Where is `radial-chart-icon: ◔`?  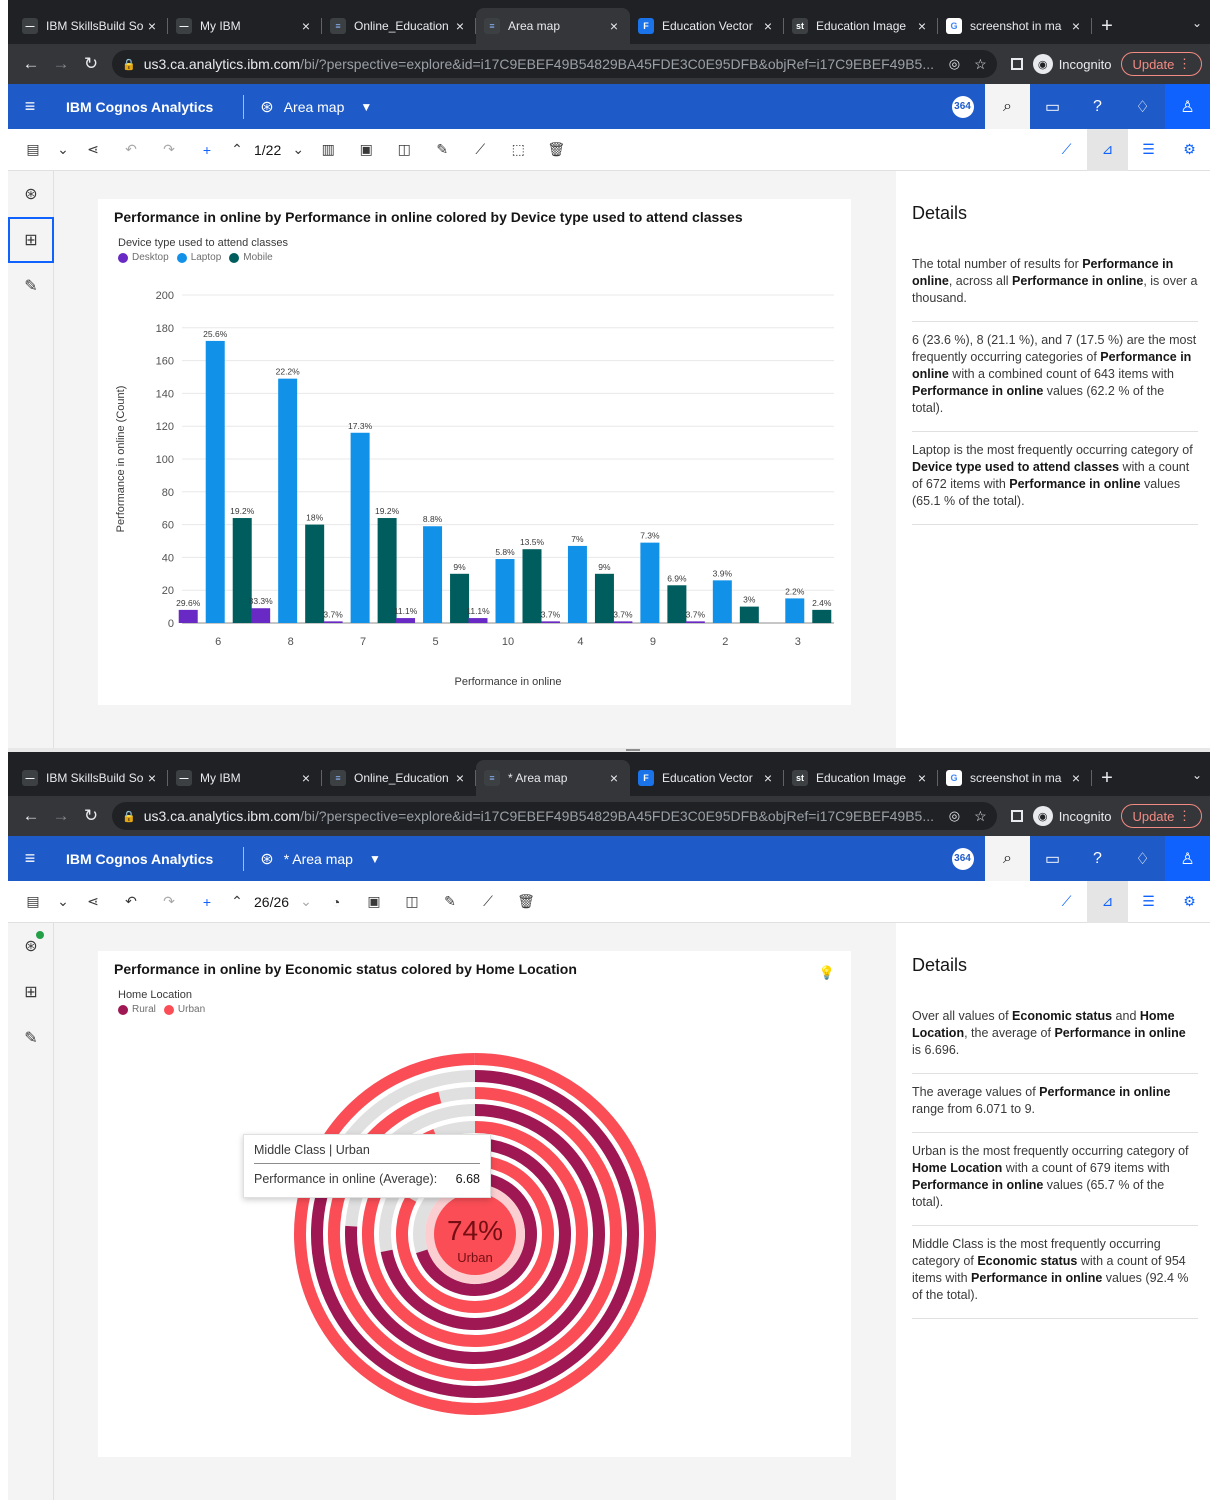 radial-chart-icon: ◔ is located at coordinates (336, 902).